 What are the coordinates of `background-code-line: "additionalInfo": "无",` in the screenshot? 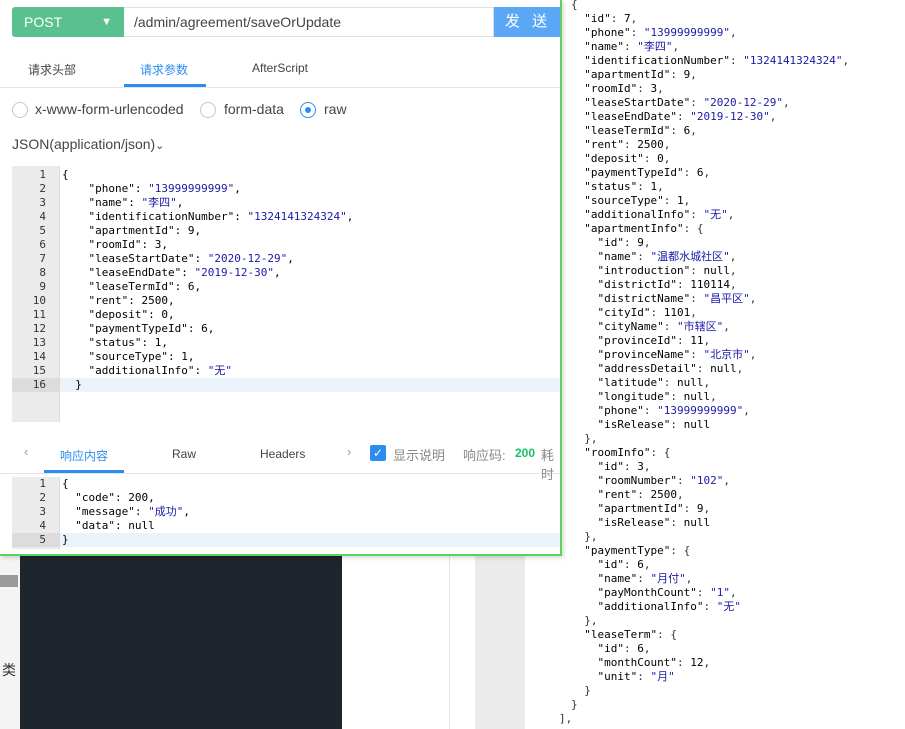 It's located at (659, 214).